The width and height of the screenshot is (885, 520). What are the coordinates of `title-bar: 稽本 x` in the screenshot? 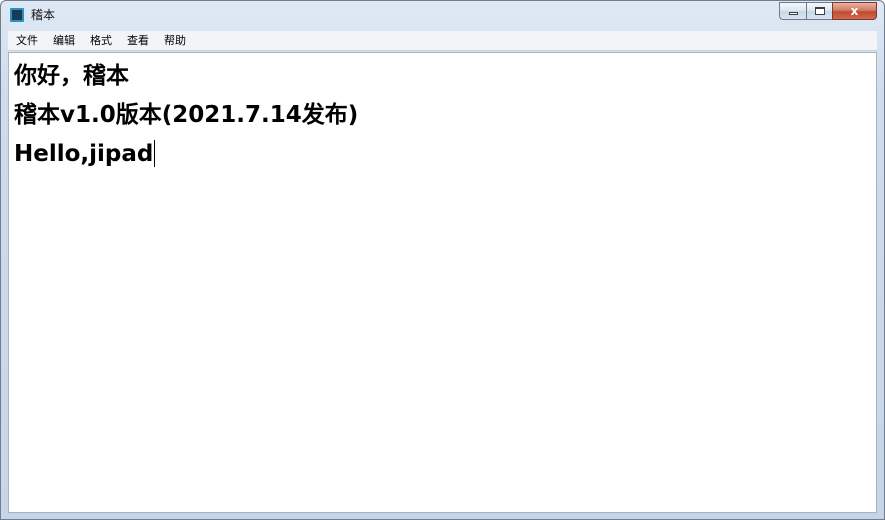 It's located at (442, 16).